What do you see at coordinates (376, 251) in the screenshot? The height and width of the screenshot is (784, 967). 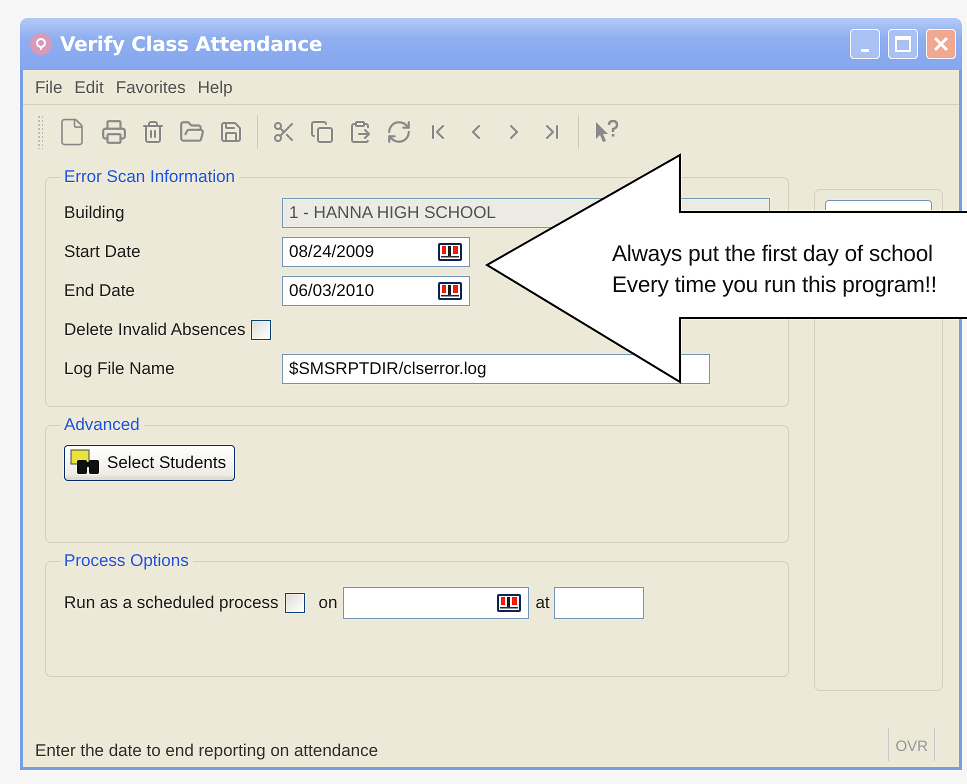 I see `date-field: 08/24/2009` at bounding box center [376, 251].